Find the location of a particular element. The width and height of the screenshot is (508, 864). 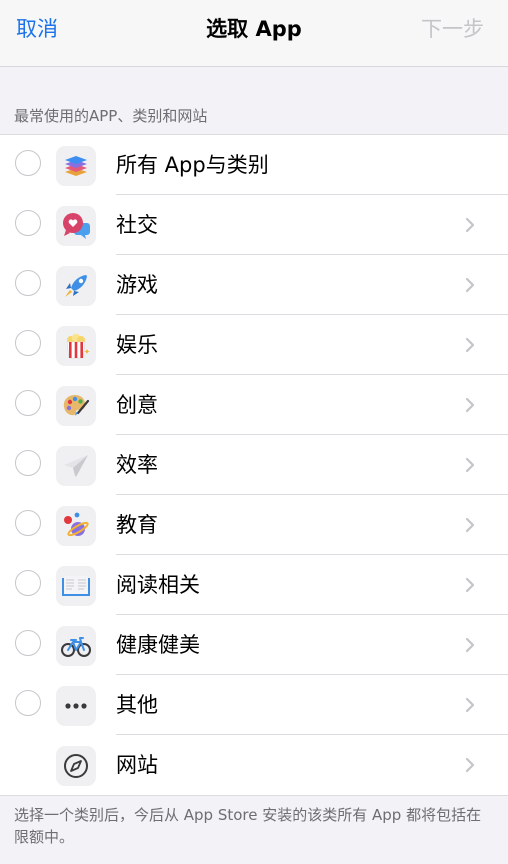

chat-bubbles-icon is located at coordinates (76, 226).